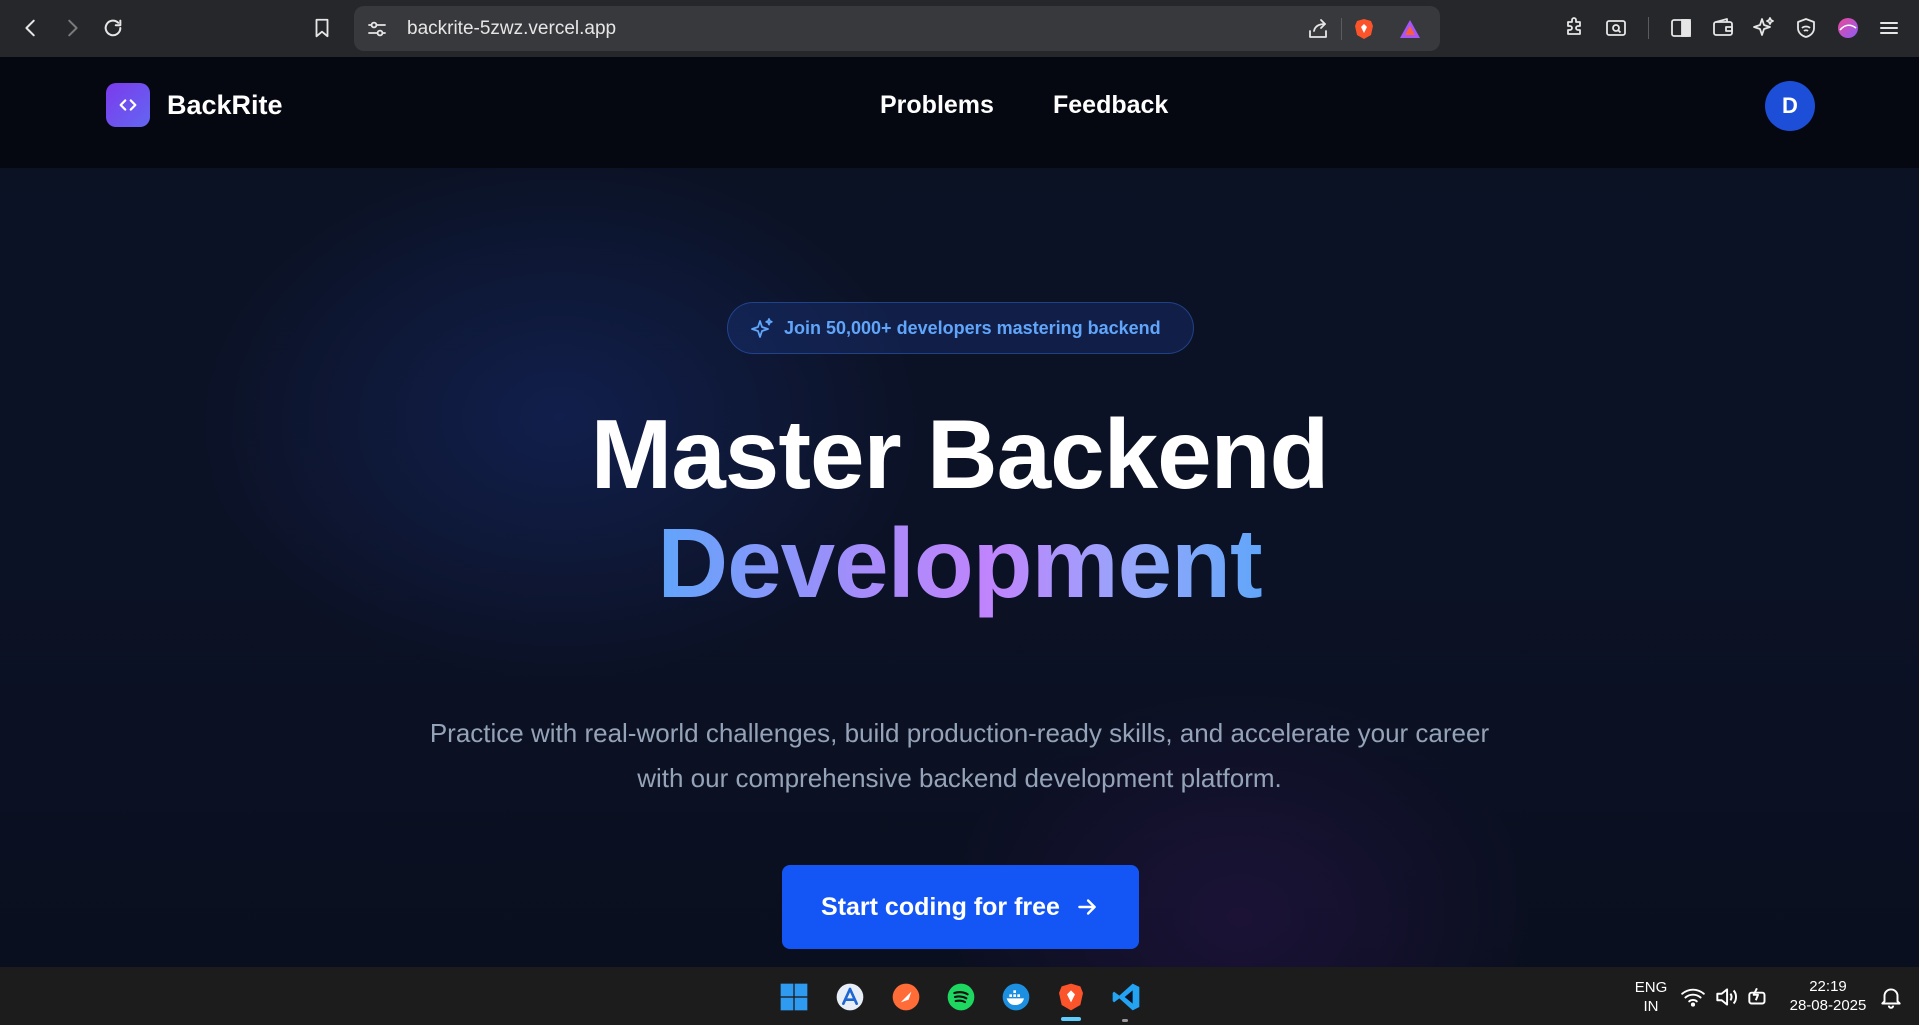 The height and width of the screenshot is (1025, 1919). I want to click on reload-button, so click(113, 28).